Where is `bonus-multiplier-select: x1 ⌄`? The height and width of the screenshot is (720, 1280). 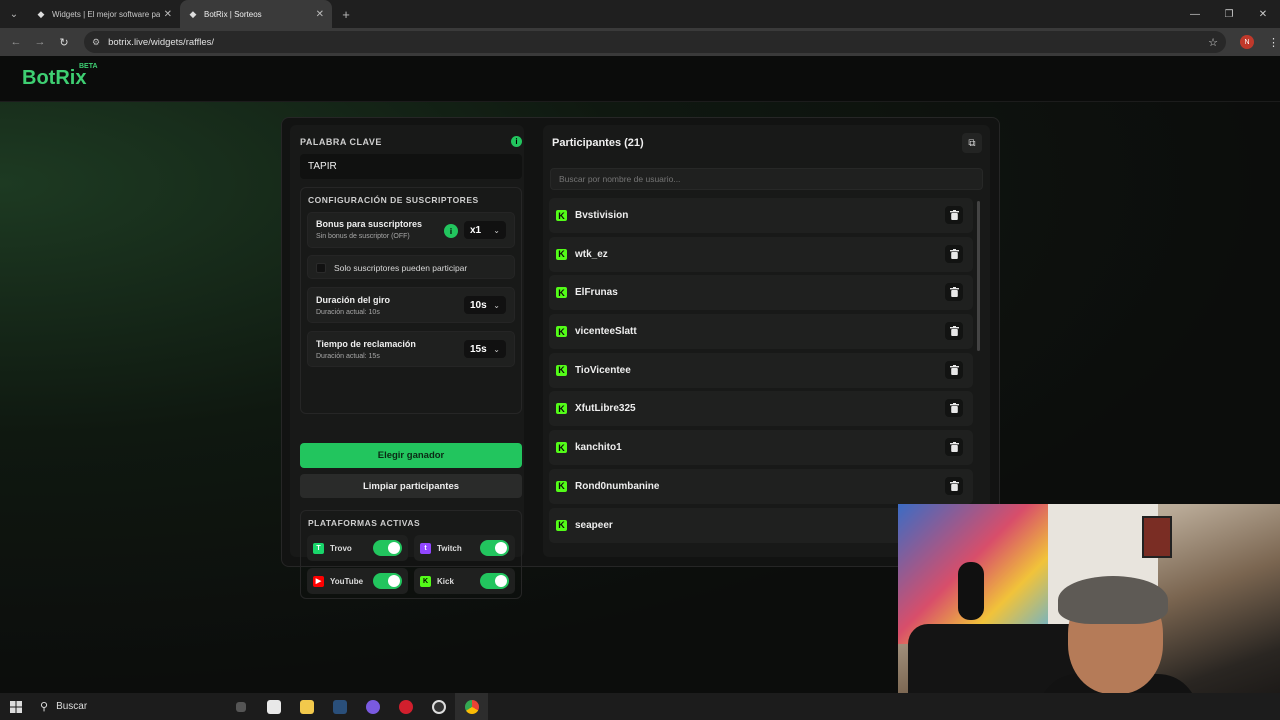 bonus-multiplier-select: x1 ⌄ is located at coordinates (485, 230).